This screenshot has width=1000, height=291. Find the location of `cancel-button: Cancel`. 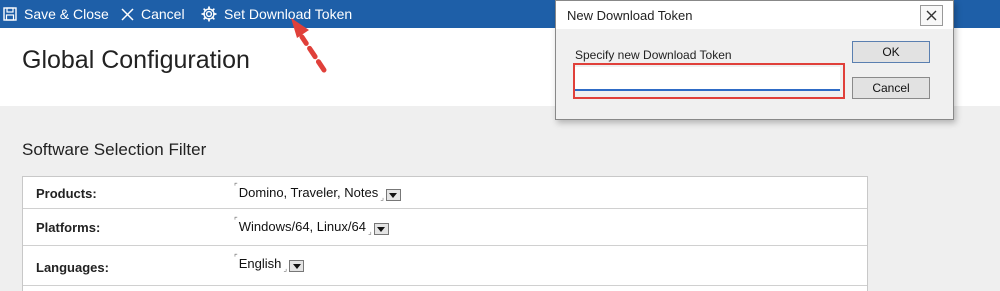

cancel-button: Cancel is located at coordinates (153, 14).